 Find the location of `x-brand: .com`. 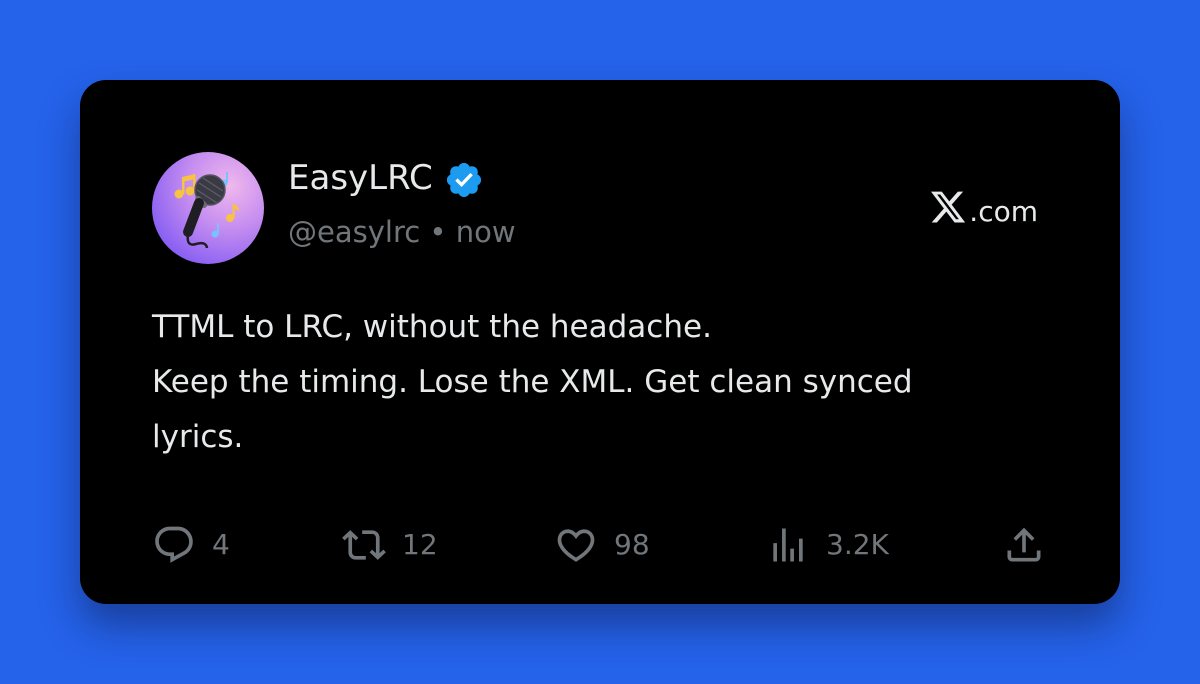

x-brand: .com is located at coordinates (983, 206).